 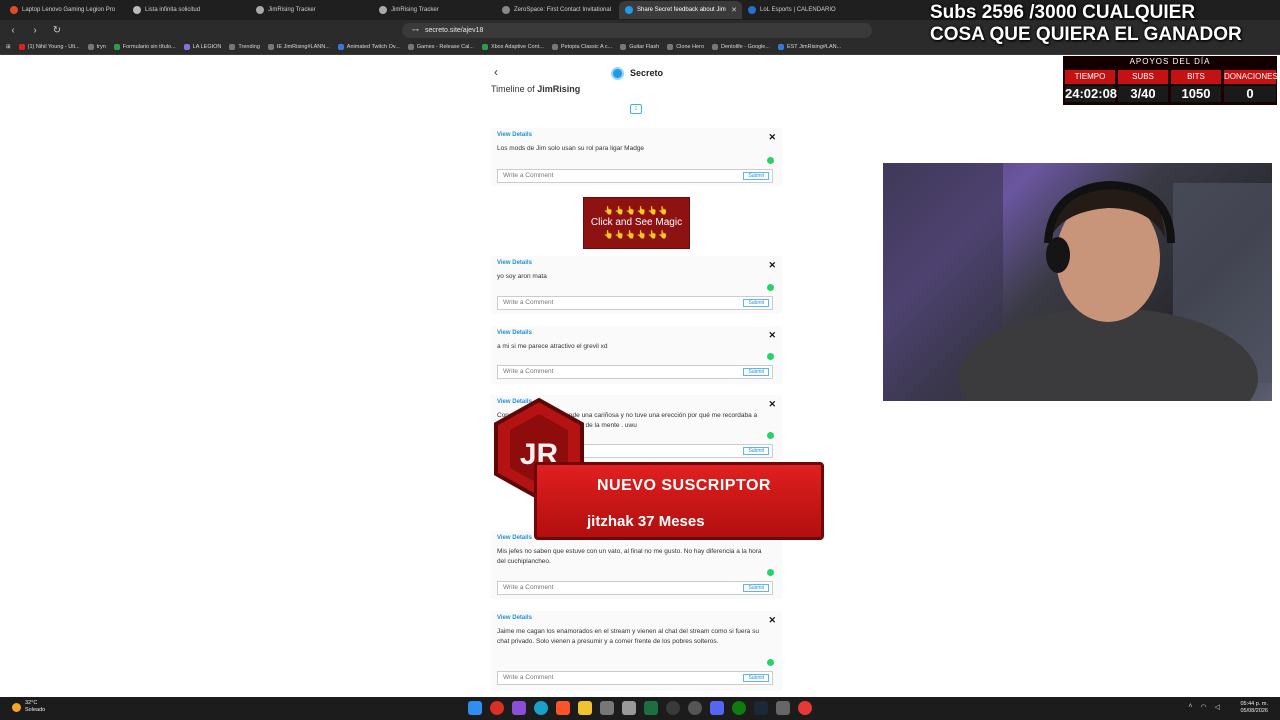 What do you see at coordinates (1091, 94) in the screenshot?
I see `stat-value-time: 24:02:08` at bounding box center [1091, 94].